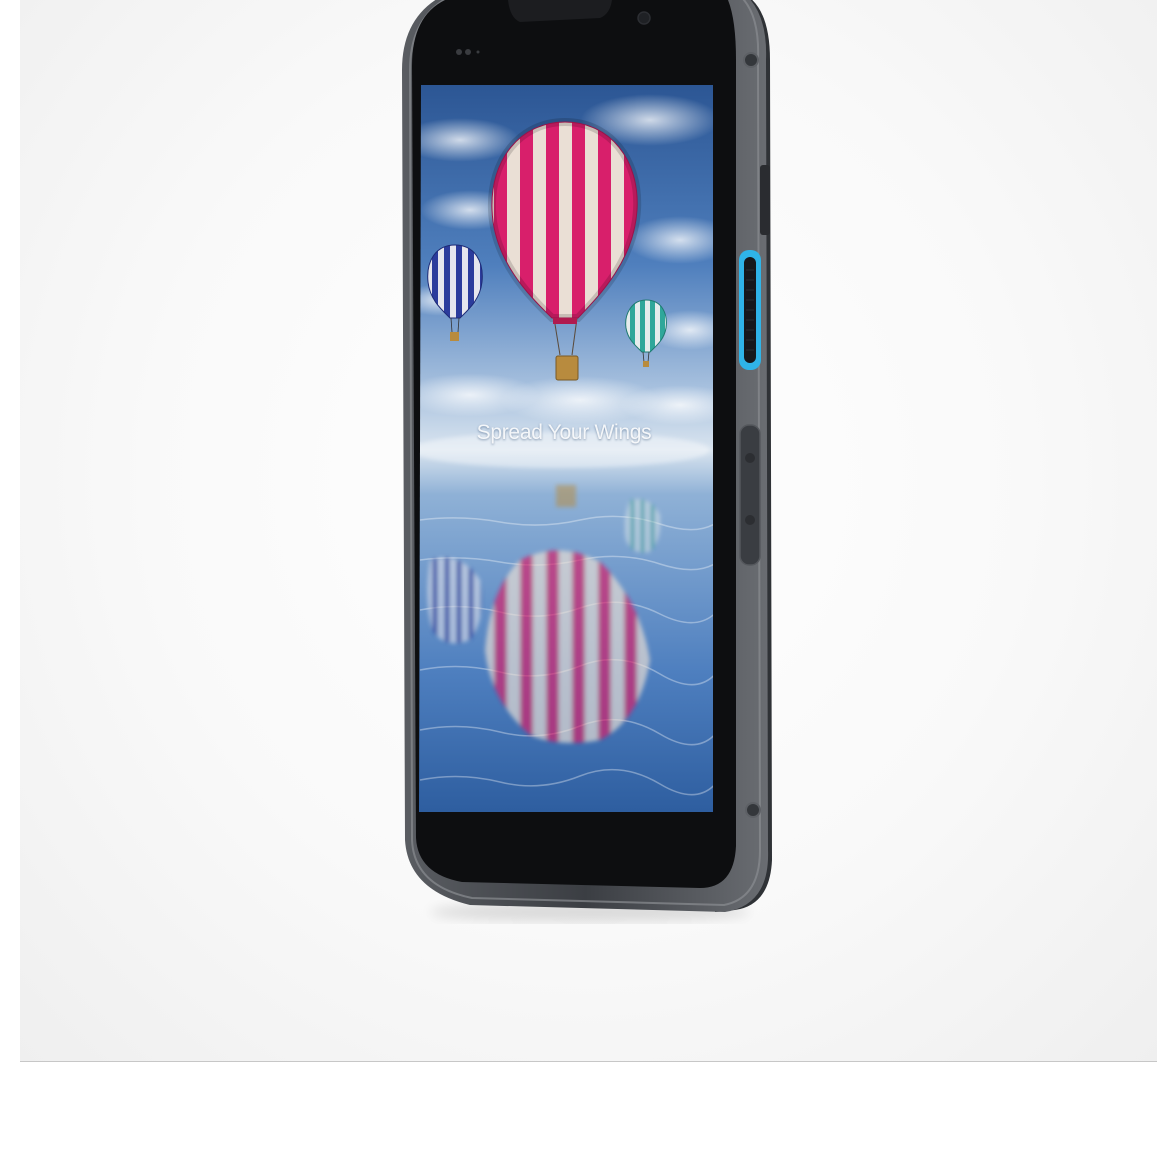 Image resolution: width=1157 pixels, height=1173 pixels. I want to click on screw-bottom, so click(753, 810).